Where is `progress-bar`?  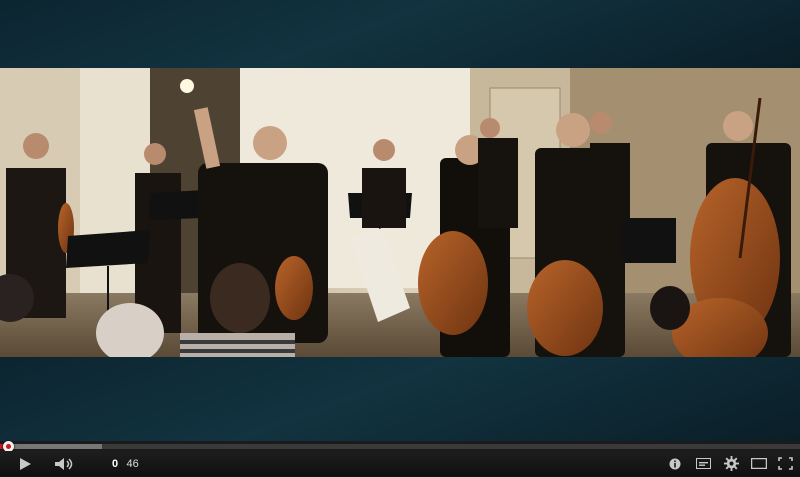
progress-bar is located at coordinates (400, 446).